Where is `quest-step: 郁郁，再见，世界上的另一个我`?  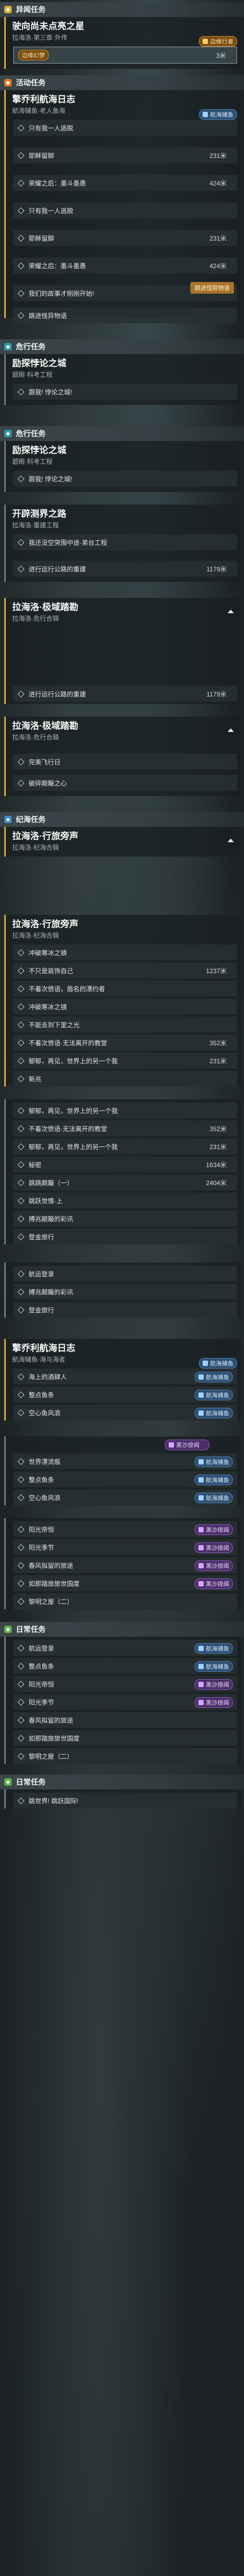
quest-step: 郁郁，再见，世界上的另一个我 is located at coordinates (125, 1110).